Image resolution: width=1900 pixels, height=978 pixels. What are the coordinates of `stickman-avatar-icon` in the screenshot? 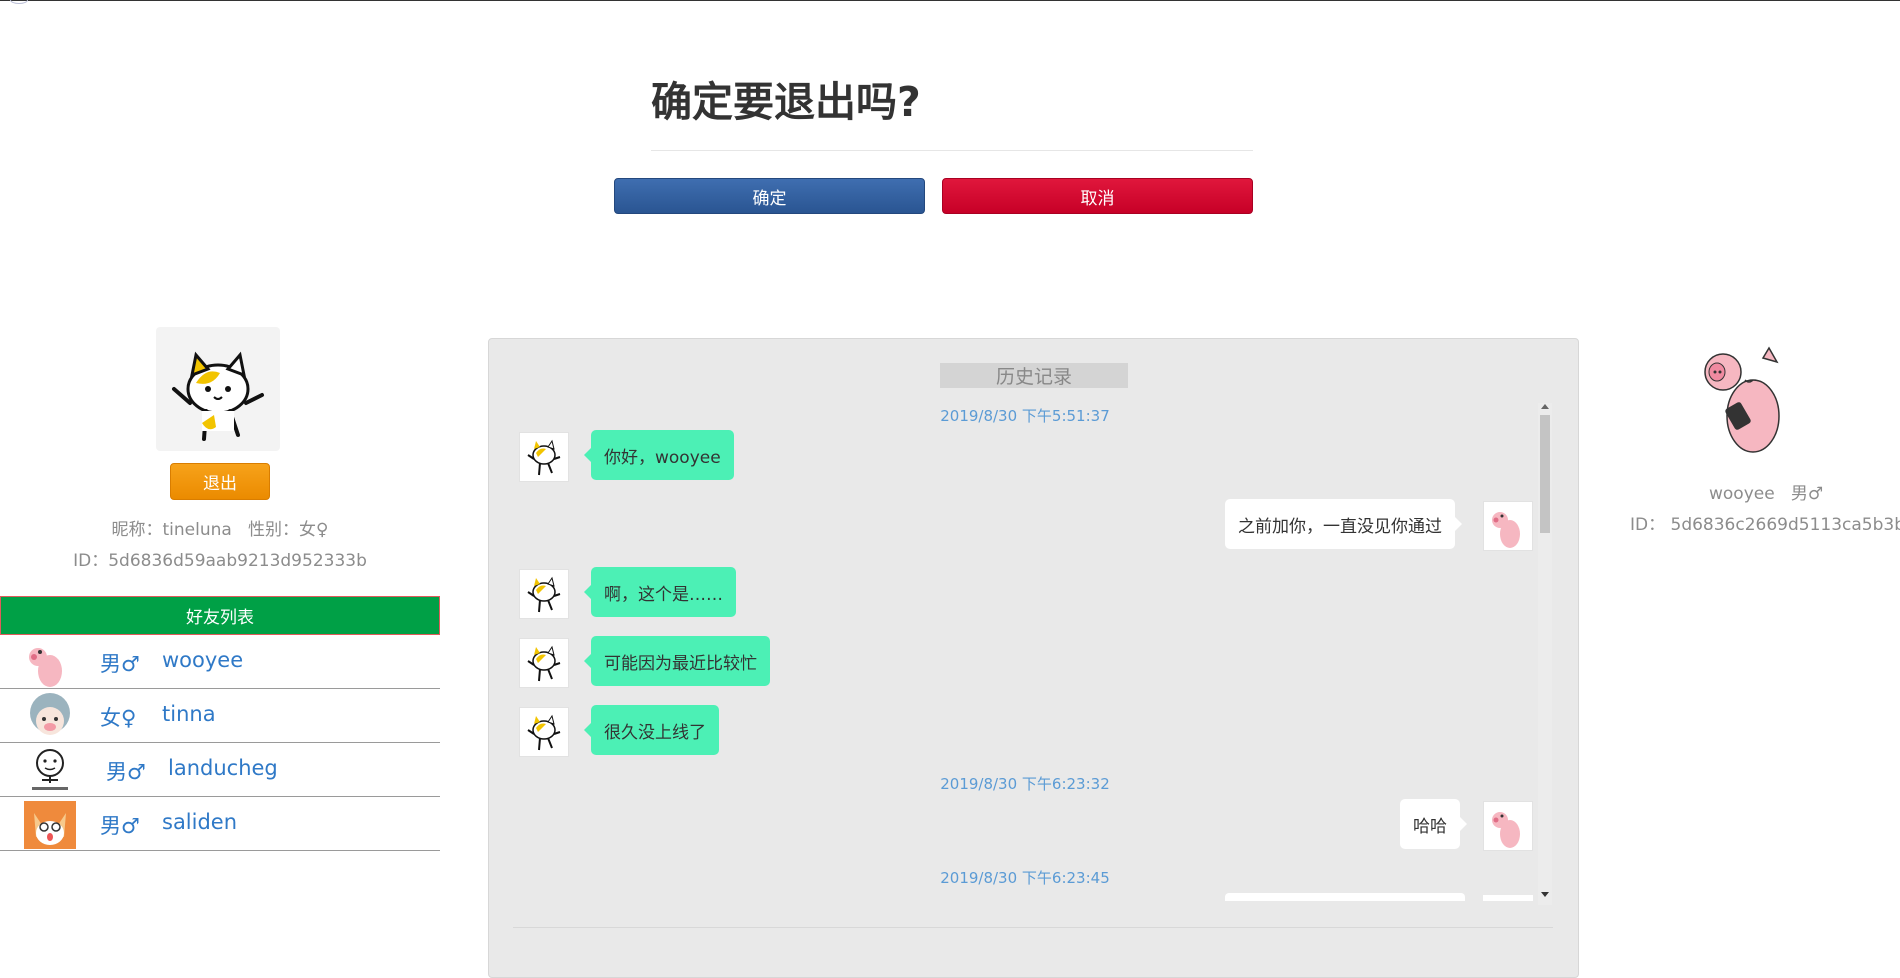 It's located at (50, 771).